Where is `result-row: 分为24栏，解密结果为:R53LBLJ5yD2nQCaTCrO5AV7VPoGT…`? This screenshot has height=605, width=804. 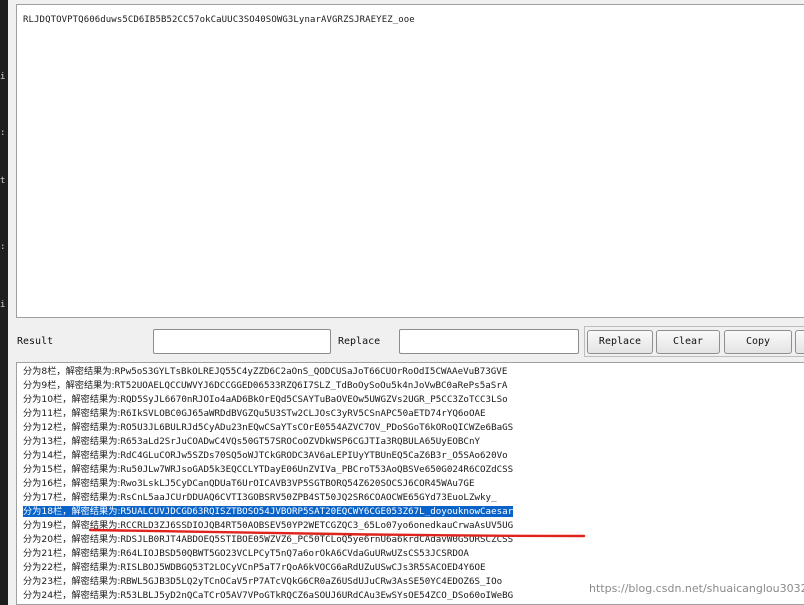
result-row: 分为24栏，解密结果为:R53LBLJ5yD2nQCaTCrO5AV7VPoGT… is located at coordinates (268, 595).